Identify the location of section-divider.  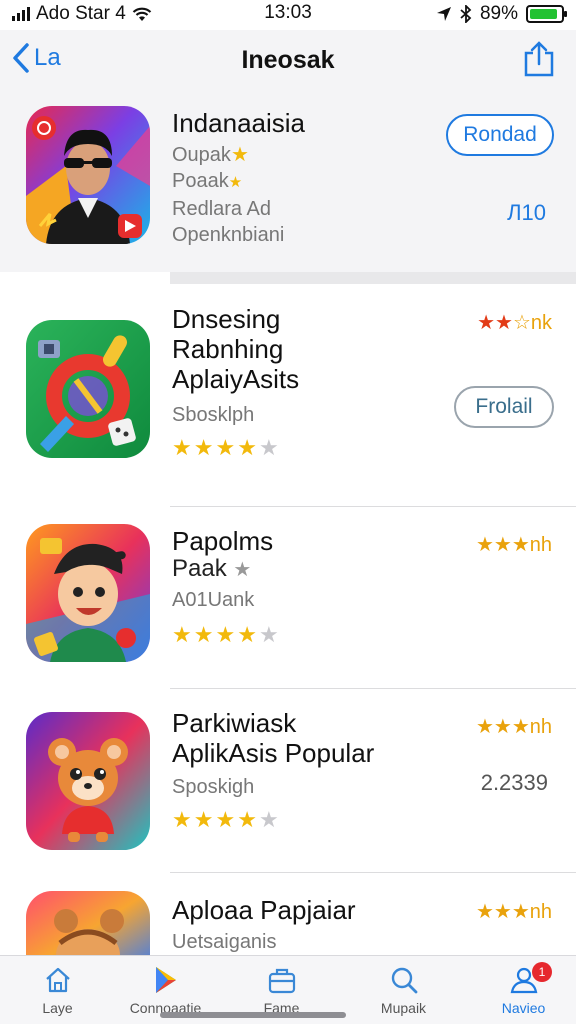
(373, 278).